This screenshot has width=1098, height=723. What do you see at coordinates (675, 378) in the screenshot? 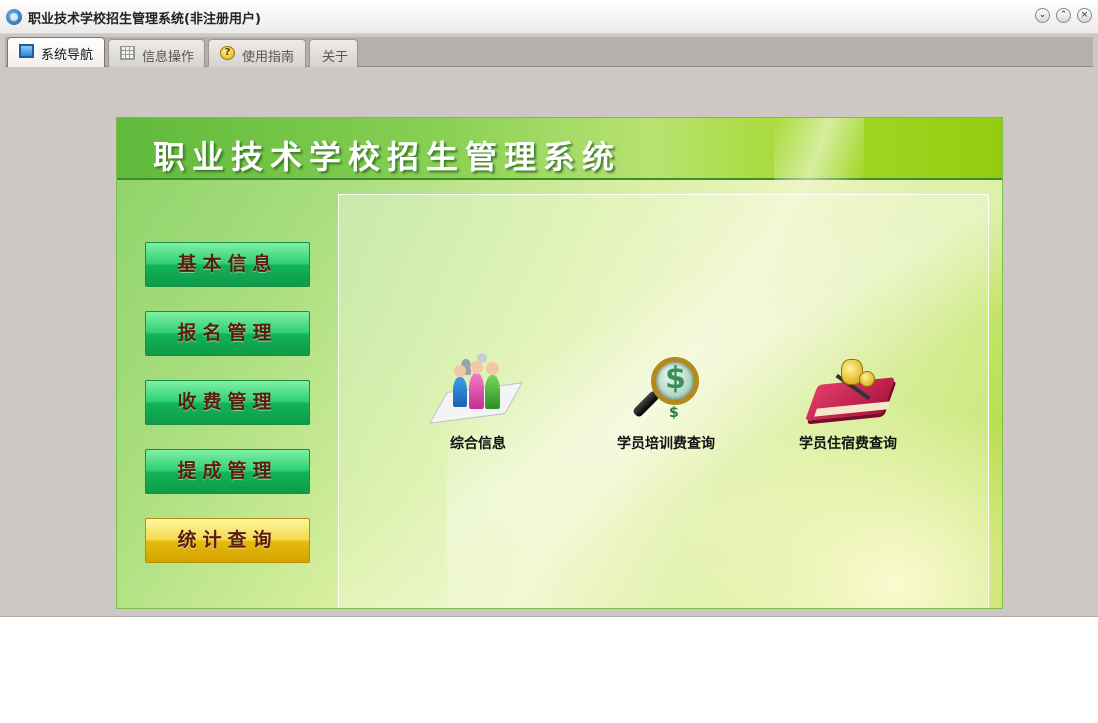
I see `dollar-glyph: $` at bounding box center [675, 378].